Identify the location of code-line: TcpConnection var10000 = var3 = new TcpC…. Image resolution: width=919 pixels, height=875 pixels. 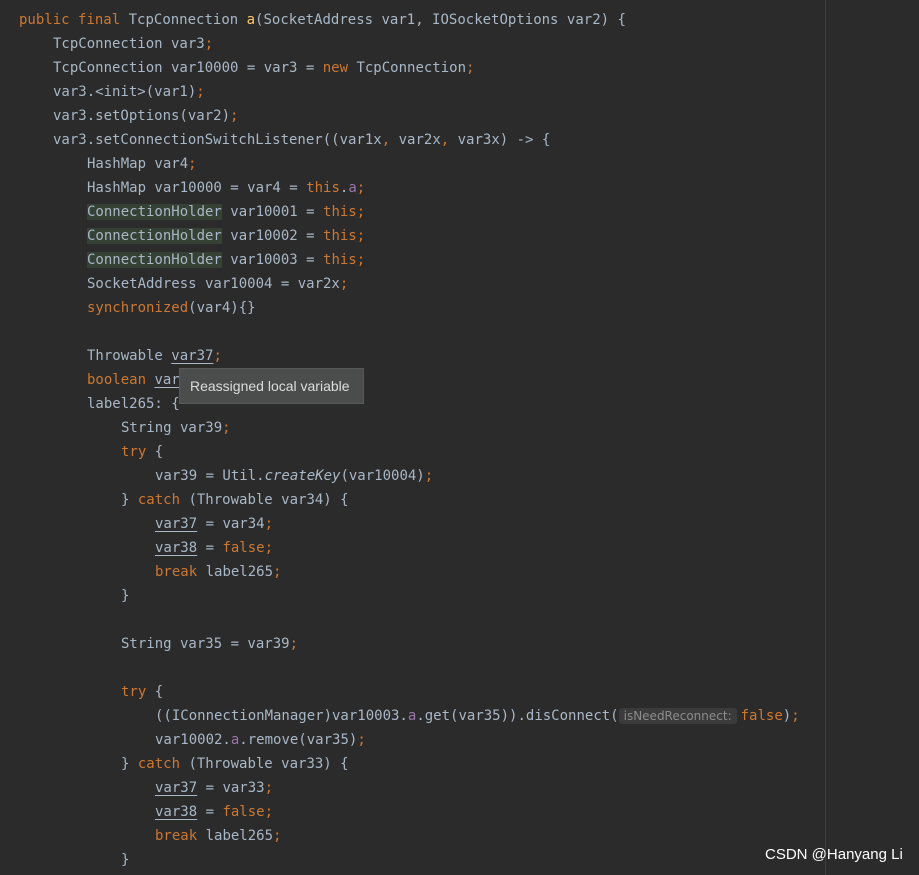
(413, 68).